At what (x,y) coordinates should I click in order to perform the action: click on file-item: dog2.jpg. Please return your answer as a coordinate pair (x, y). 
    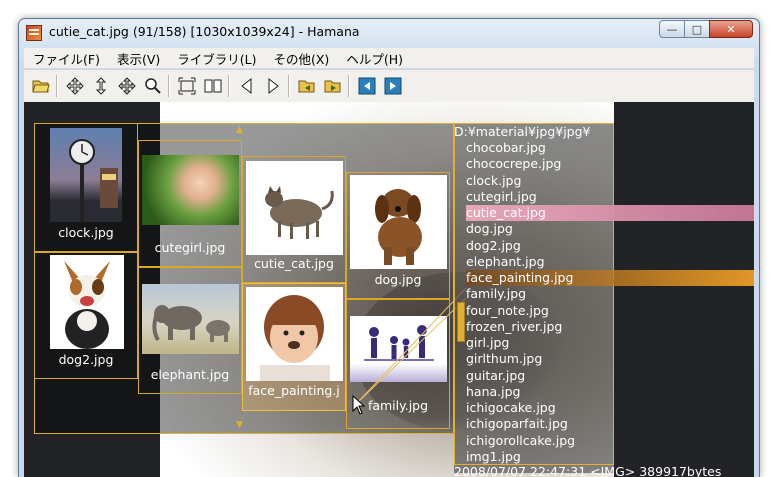
    Looking at the image, I should click on (610, 246).